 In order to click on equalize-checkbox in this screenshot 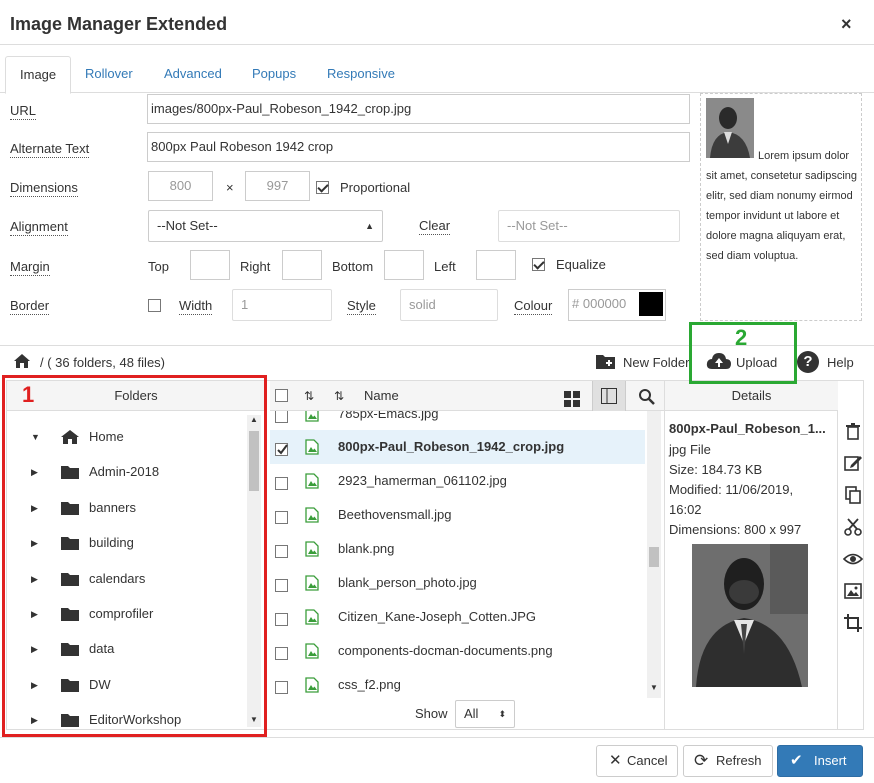, I will do `click(538, 264)`.